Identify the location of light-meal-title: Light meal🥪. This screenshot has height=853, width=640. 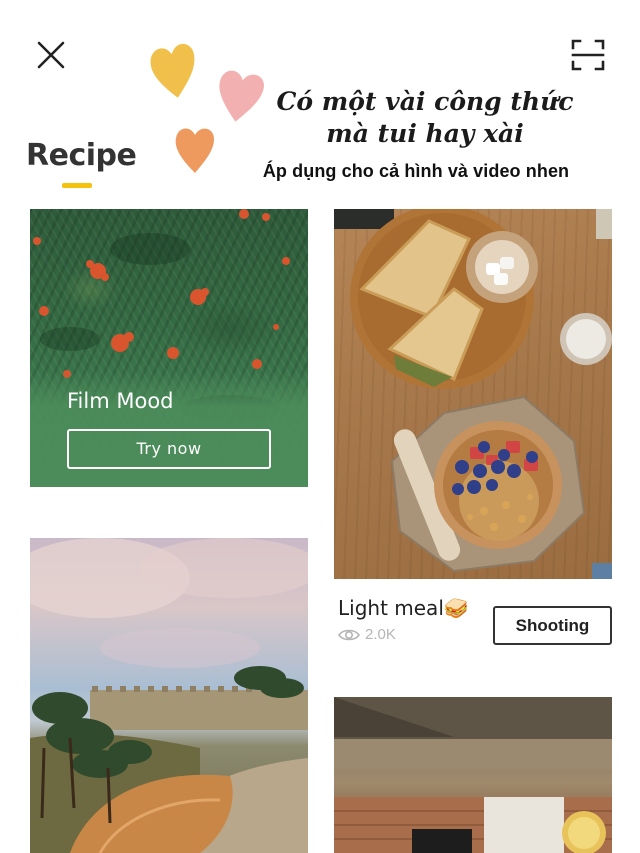
(403, 608).